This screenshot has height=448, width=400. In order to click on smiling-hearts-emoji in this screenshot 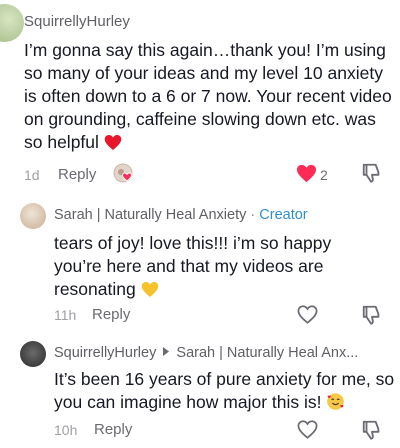, I will do `click(335, 404)`.